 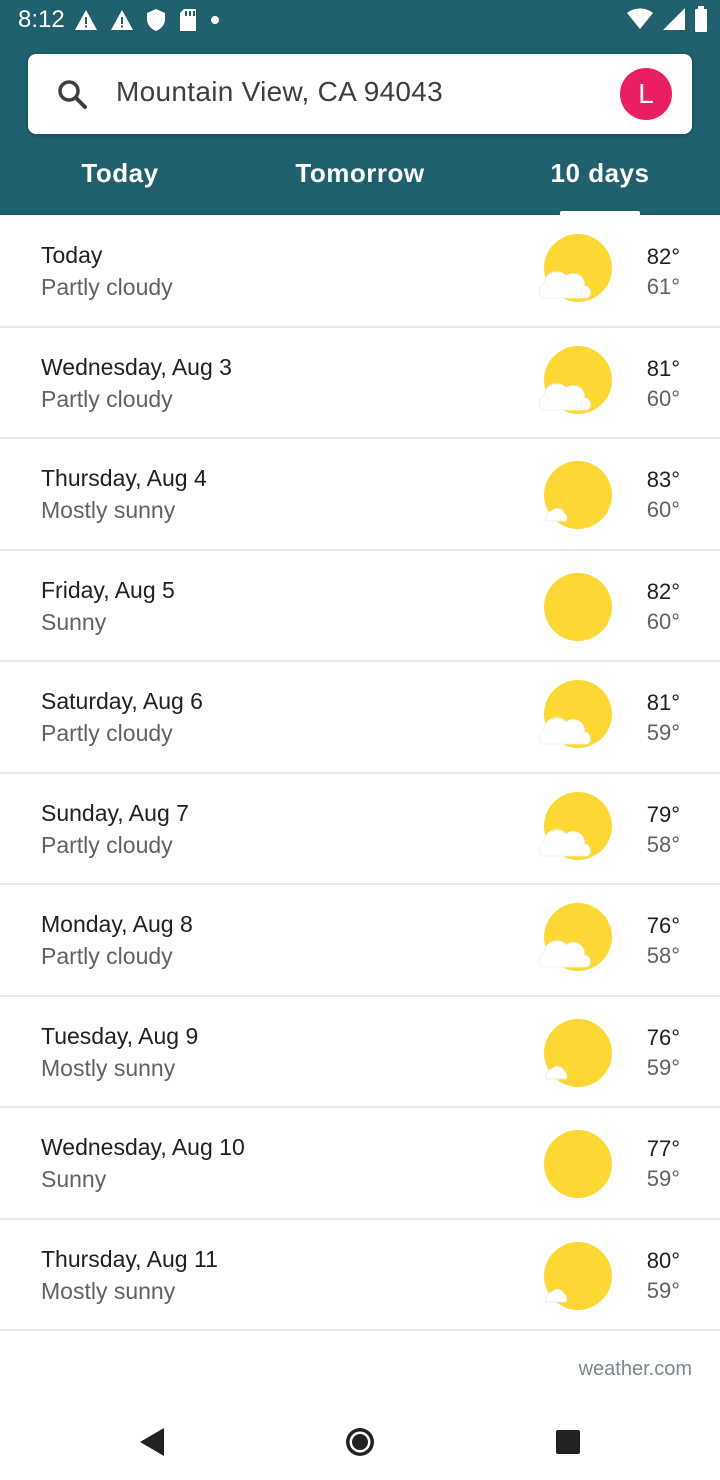 What do you see at coordinates (117, 924) in the screenshot?
I see `day-name: Monday, Aug 8` at bounding box center [117, 924].